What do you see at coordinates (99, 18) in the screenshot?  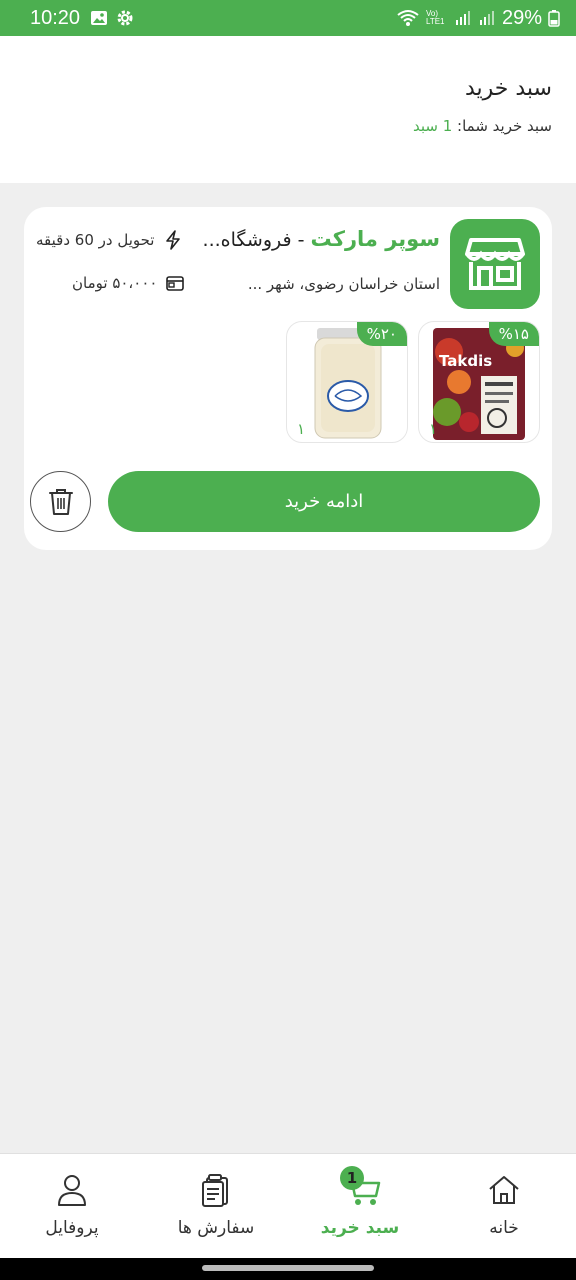 I see `image-icon` at bounding box center [99, 18].